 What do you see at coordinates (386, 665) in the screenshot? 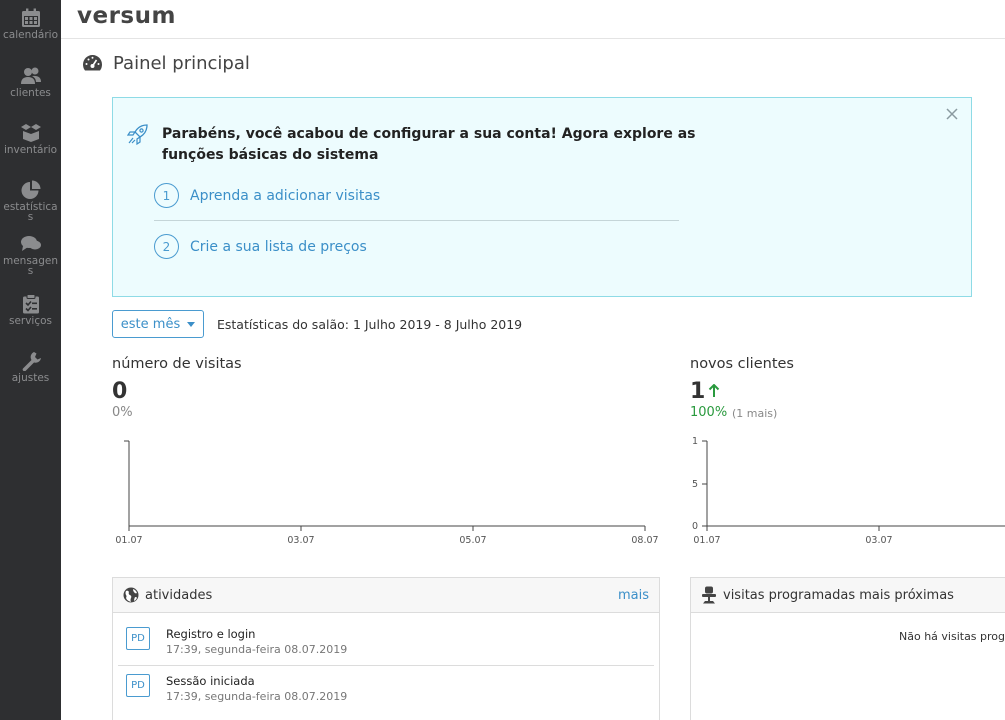
I see `activity-divider` at bounding box center [386, 665].